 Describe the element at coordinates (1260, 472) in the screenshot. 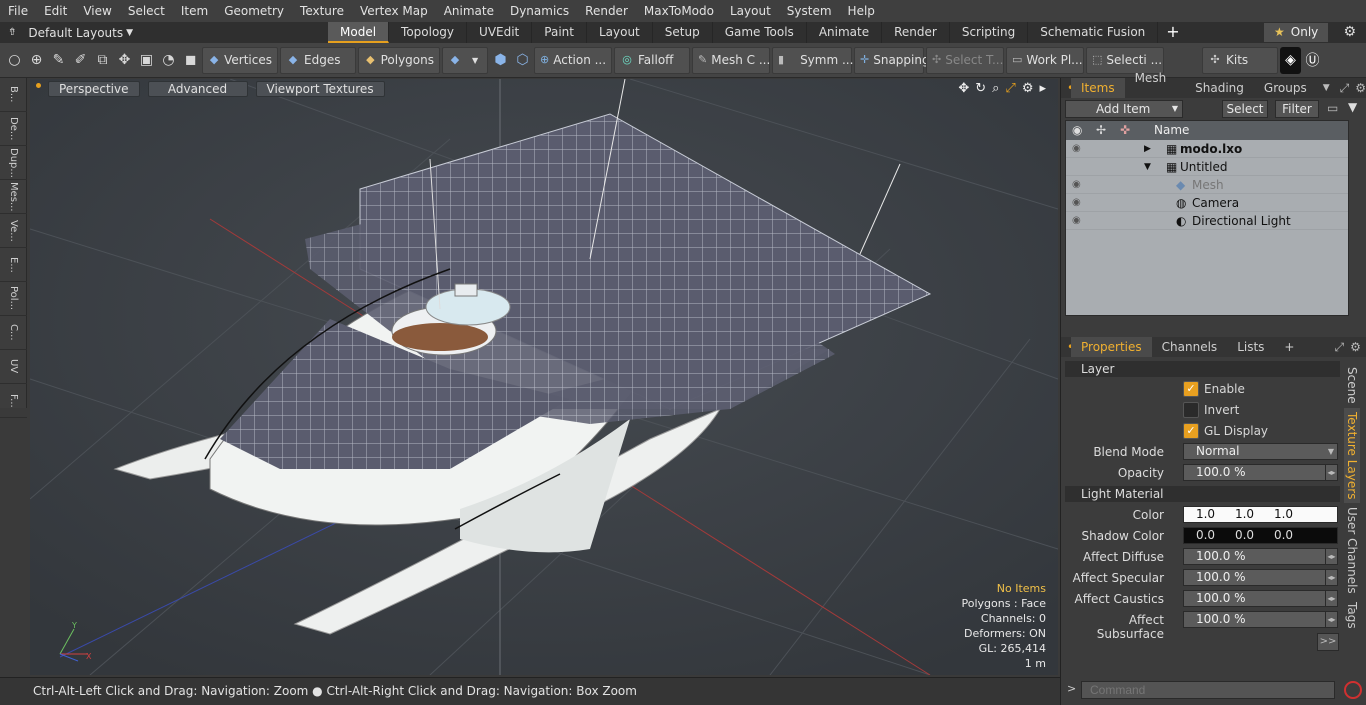

I see `opacity-field: 100.0 % ◂▸` at that location.